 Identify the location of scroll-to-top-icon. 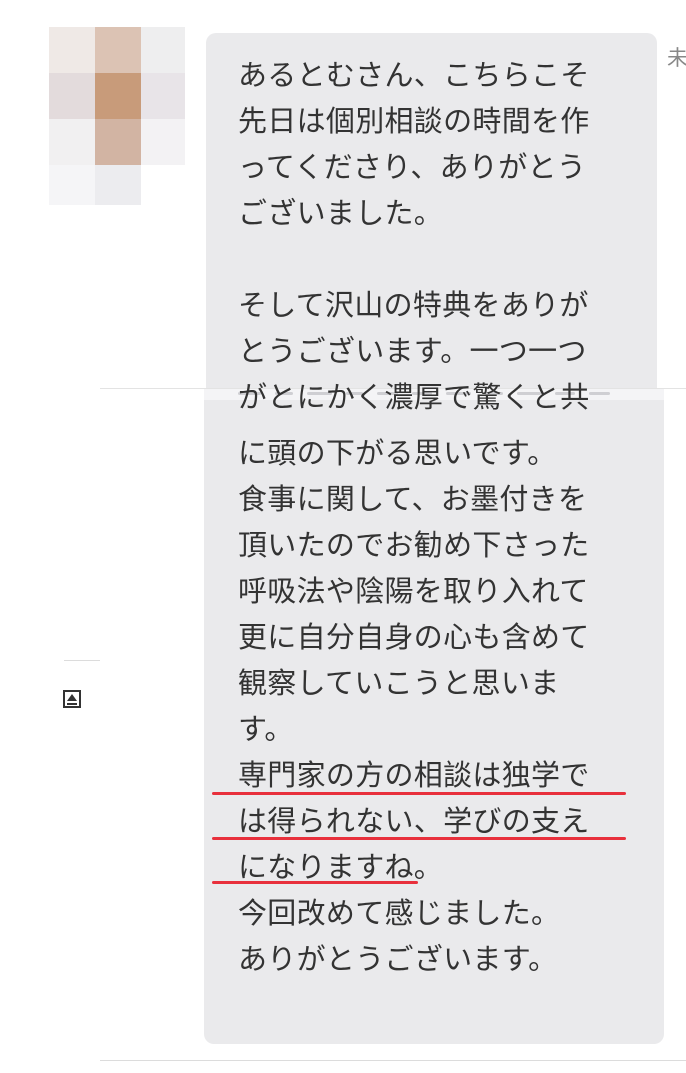
(73, 699).